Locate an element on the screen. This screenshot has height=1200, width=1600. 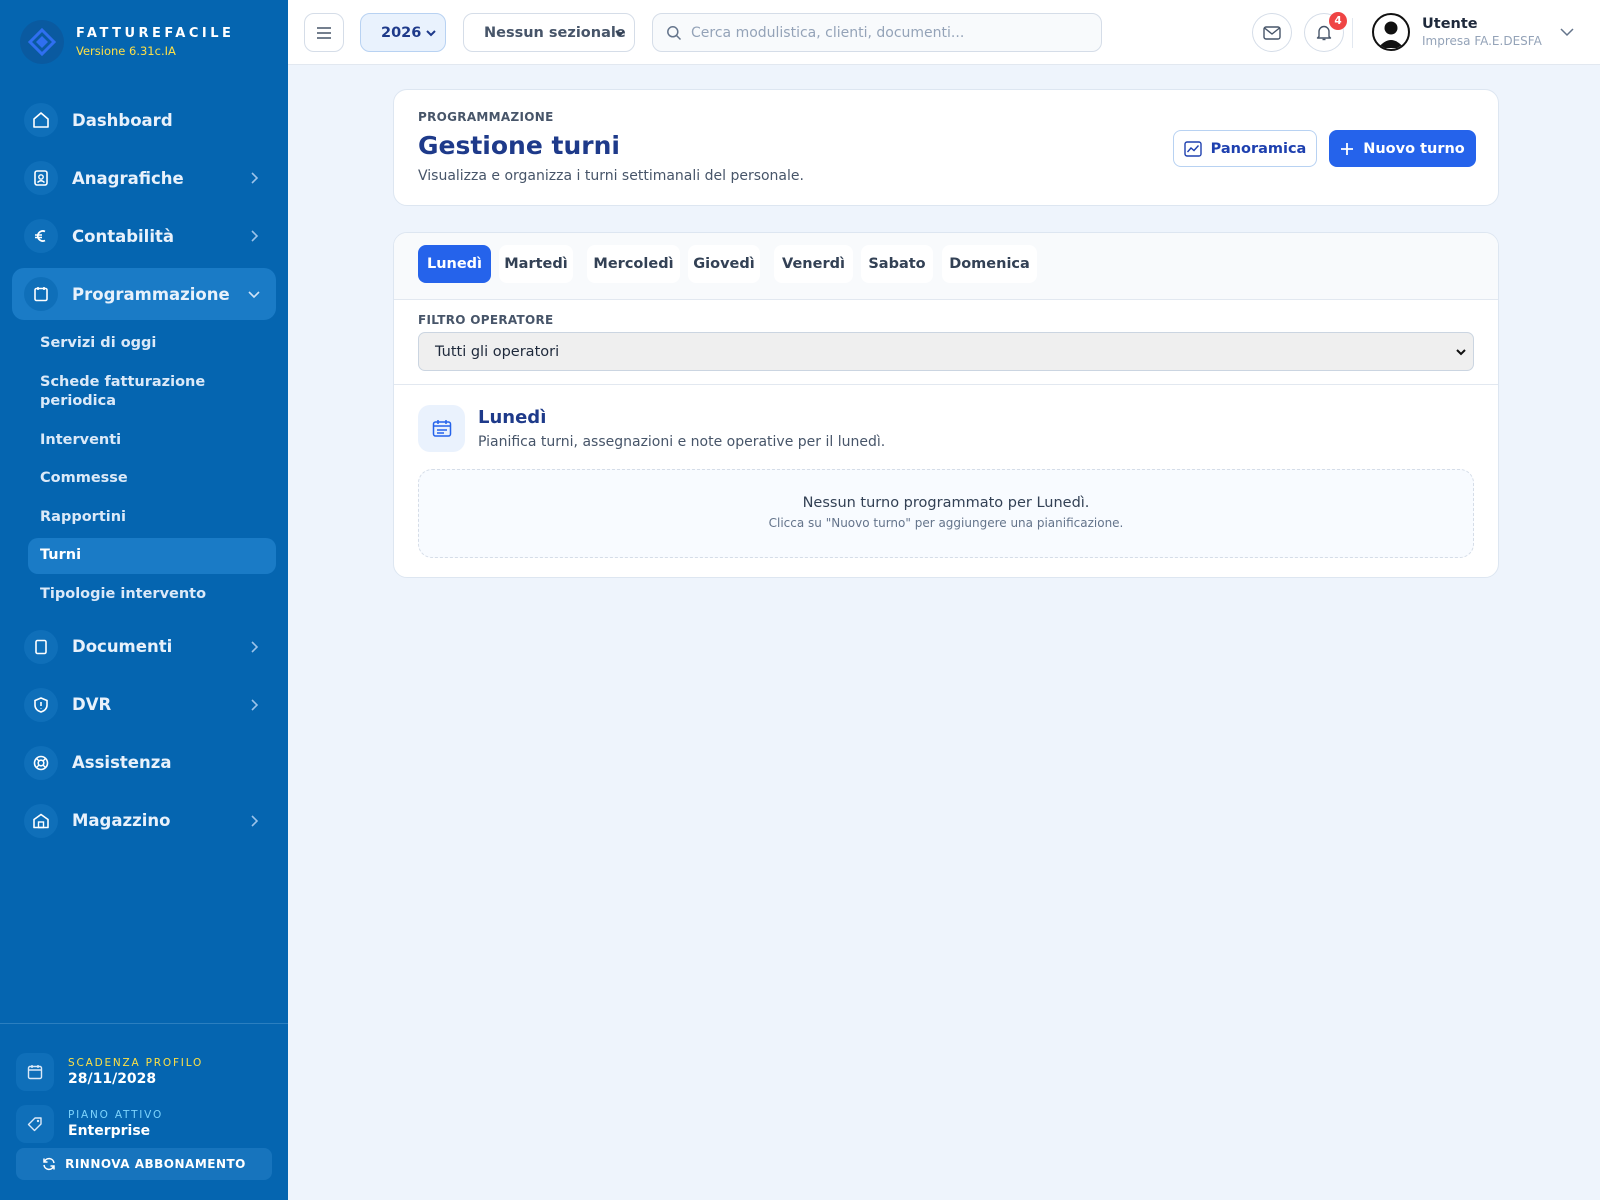
plus-icon is located at coordinates (1347, 148).